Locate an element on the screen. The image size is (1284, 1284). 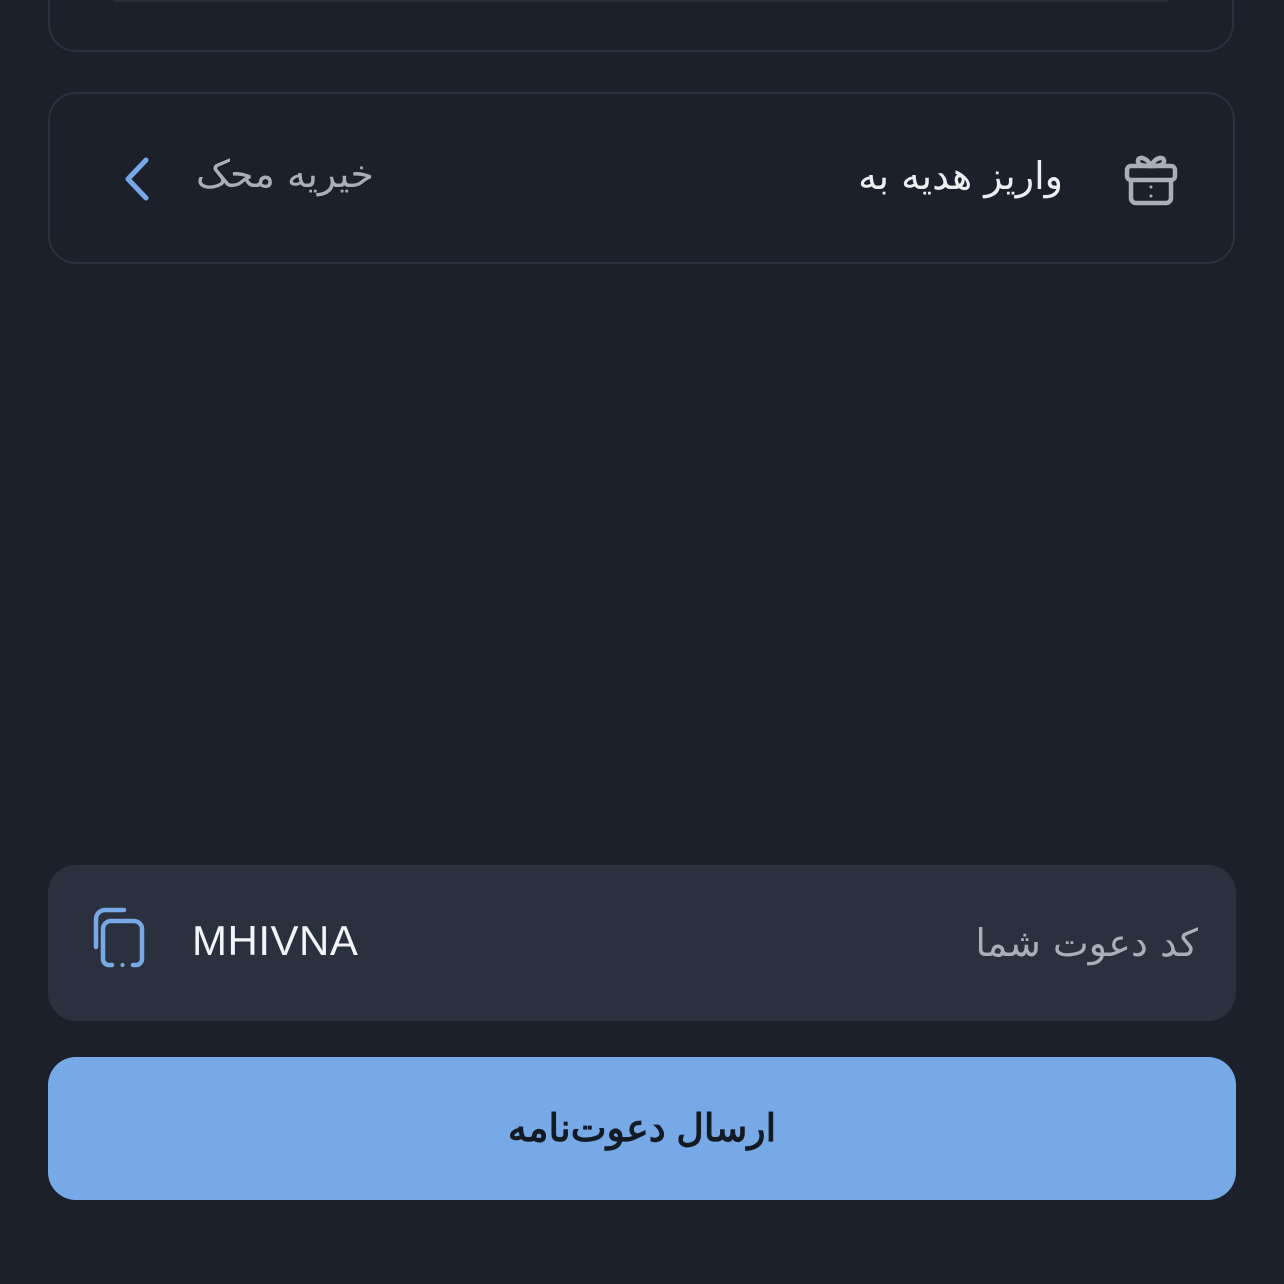
invite-code-value: MHIVNA is located at coordinates (275, 940).